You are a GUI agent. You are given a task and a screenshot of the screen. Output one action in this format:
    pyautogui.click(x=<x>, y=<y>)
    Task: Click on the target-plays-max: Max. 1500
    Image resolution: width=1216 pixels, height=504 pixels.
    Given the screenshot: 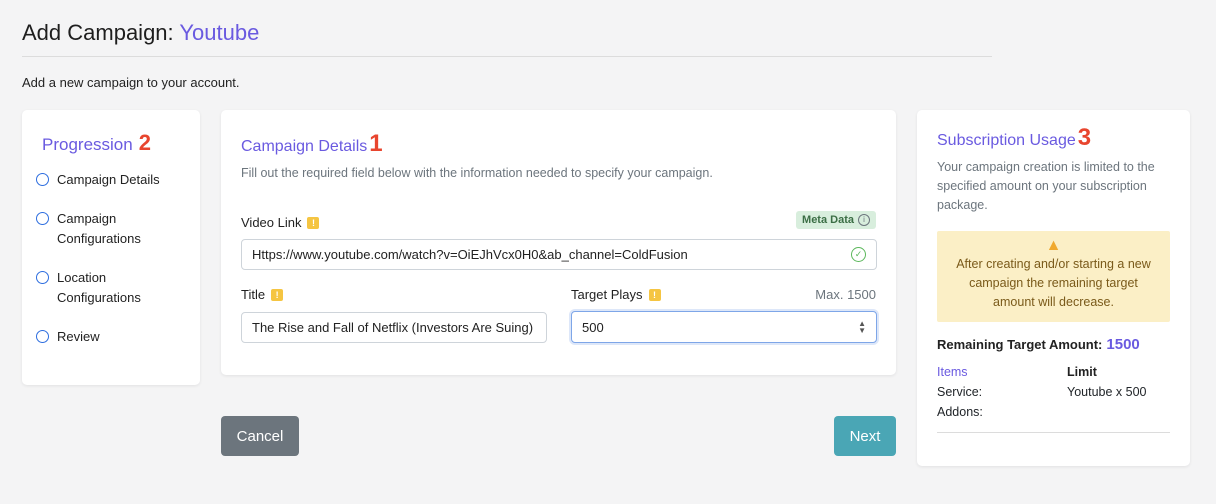 What is the action you would take?
    pyautogui.click(x=845, y=294)
    